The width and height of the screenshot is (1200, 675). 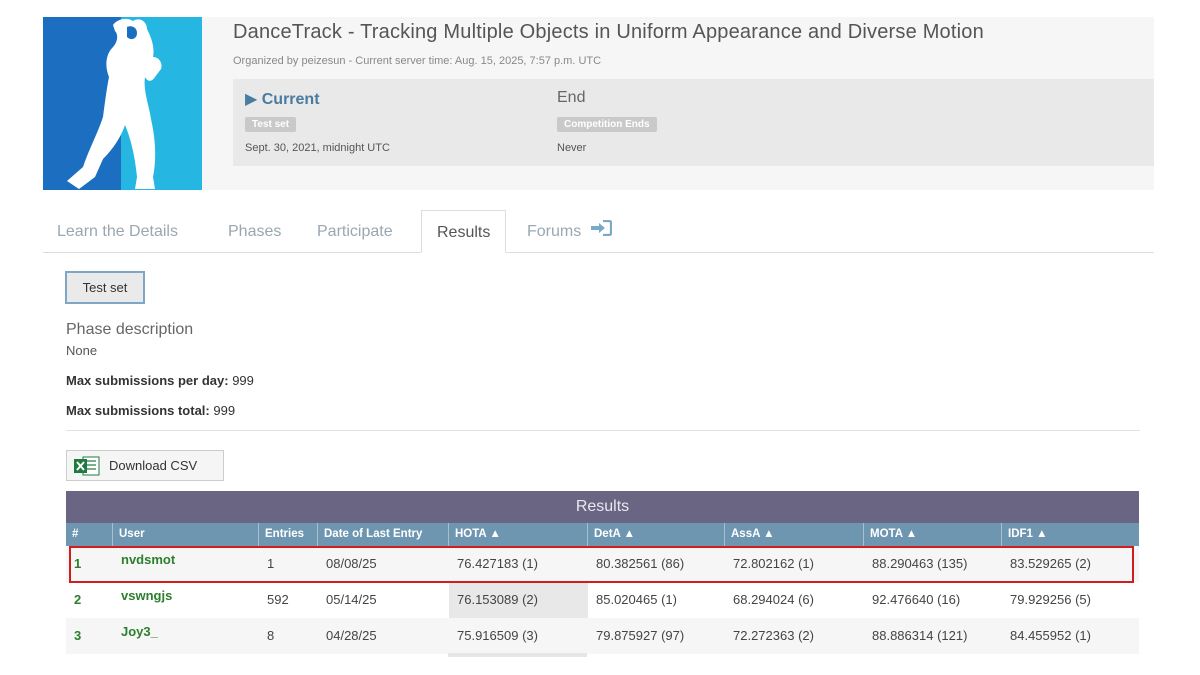 I want to click on download-csv-button: Download CSV, so click(x=145, y=465).